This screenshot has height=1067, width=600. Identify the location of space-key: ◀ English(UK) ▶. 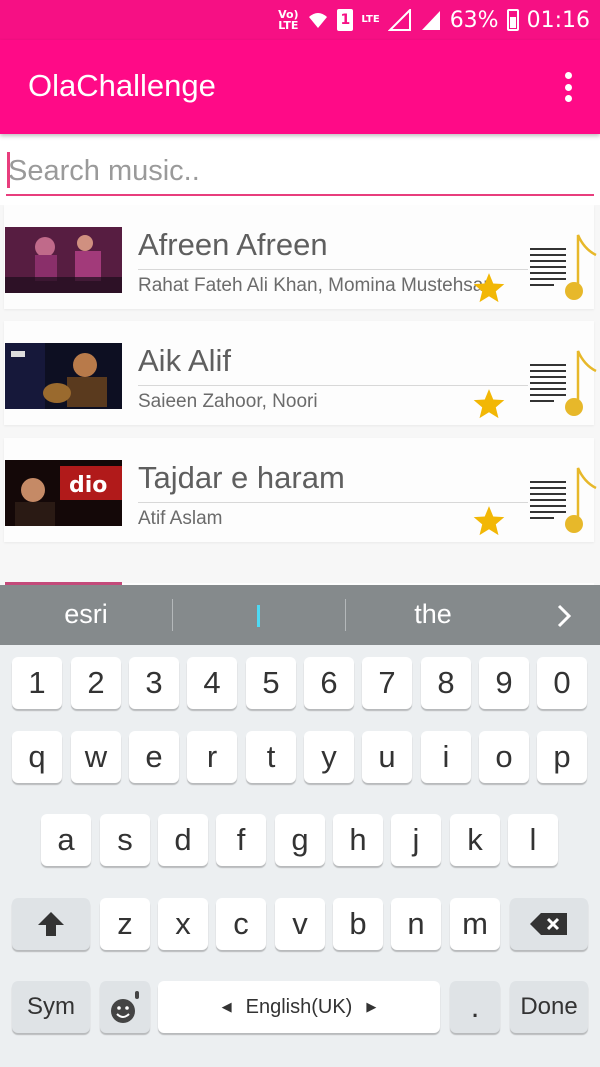
(299, 1007).